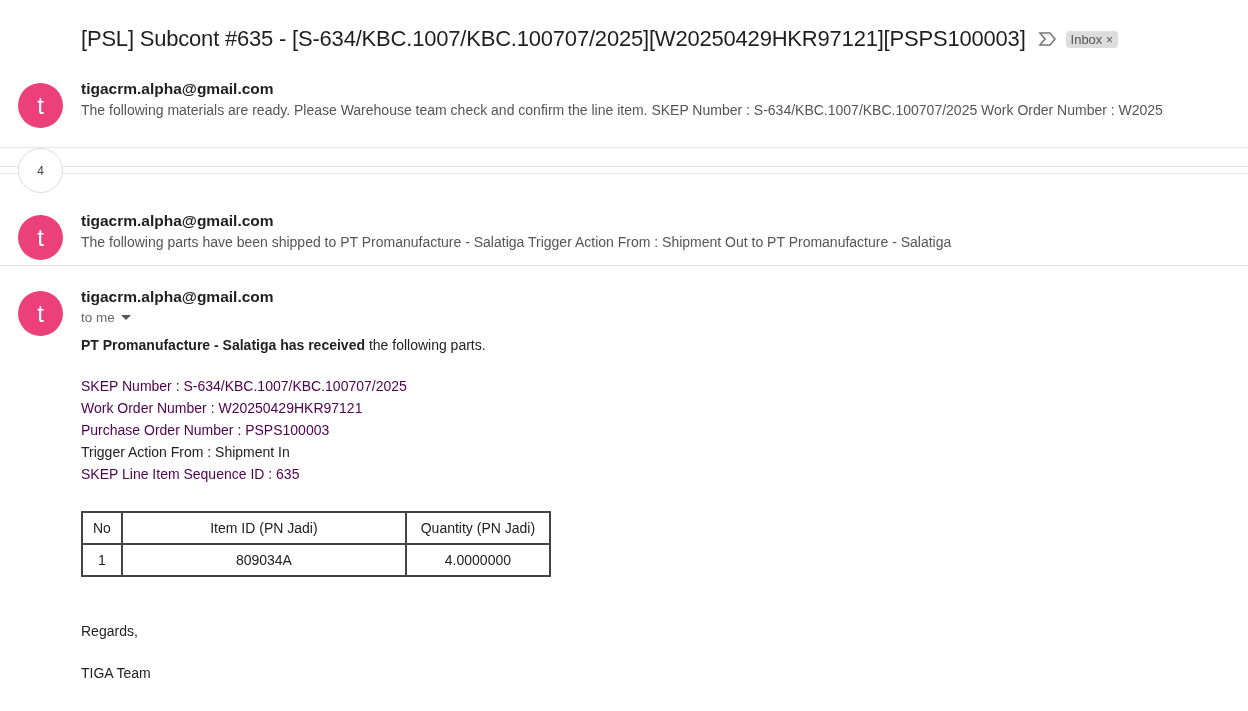  What do you see at coordinates (102, 528) in the screenshot?
I see `table-header: No` at bounding box center [102, 528].